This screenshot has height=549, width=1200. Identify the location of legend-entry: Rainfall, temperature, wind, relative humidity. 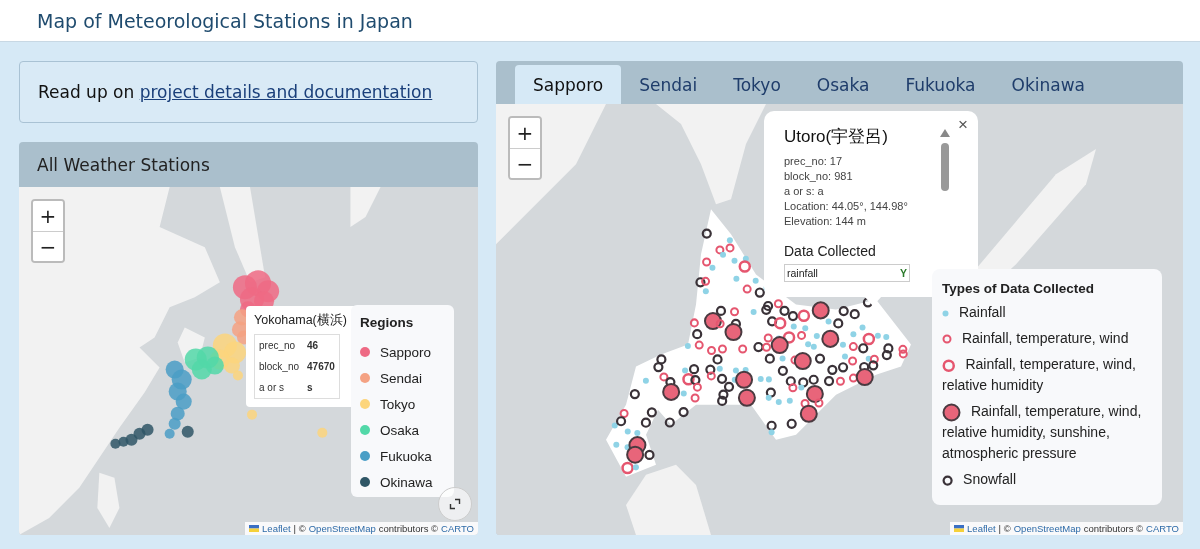
(1039, 375).